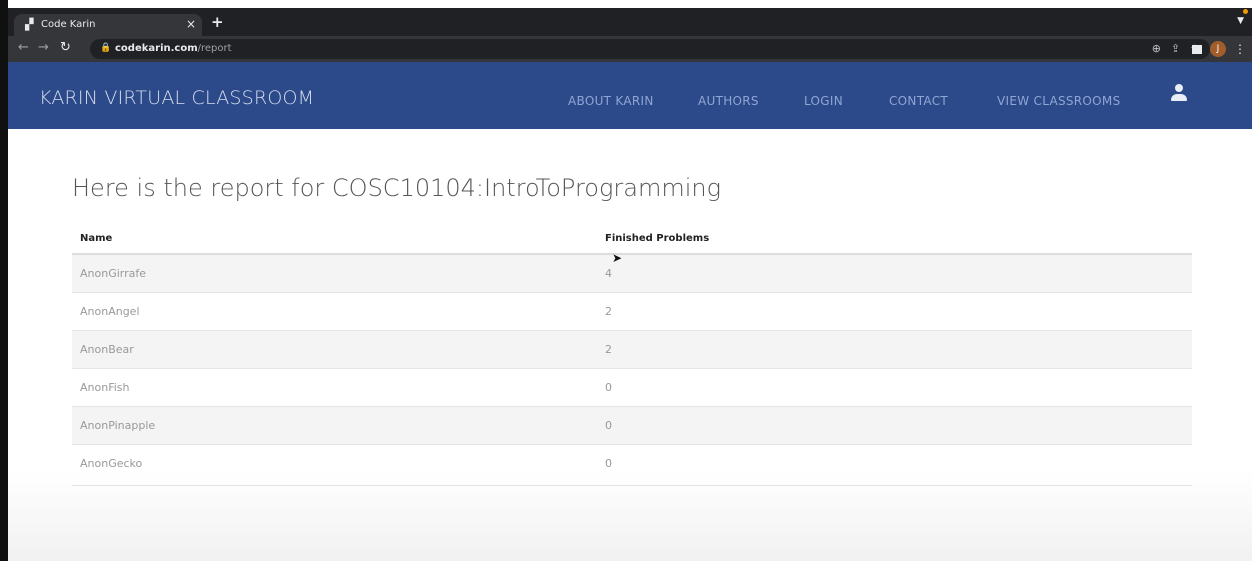  I want to click on lock-icon: 🔒, so click(105, 48).